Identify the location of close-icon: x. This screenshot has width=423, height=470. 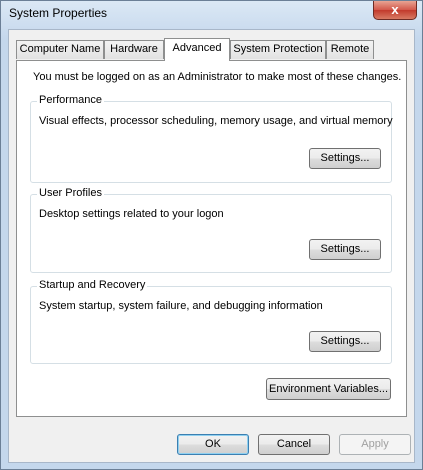
(395, 9).